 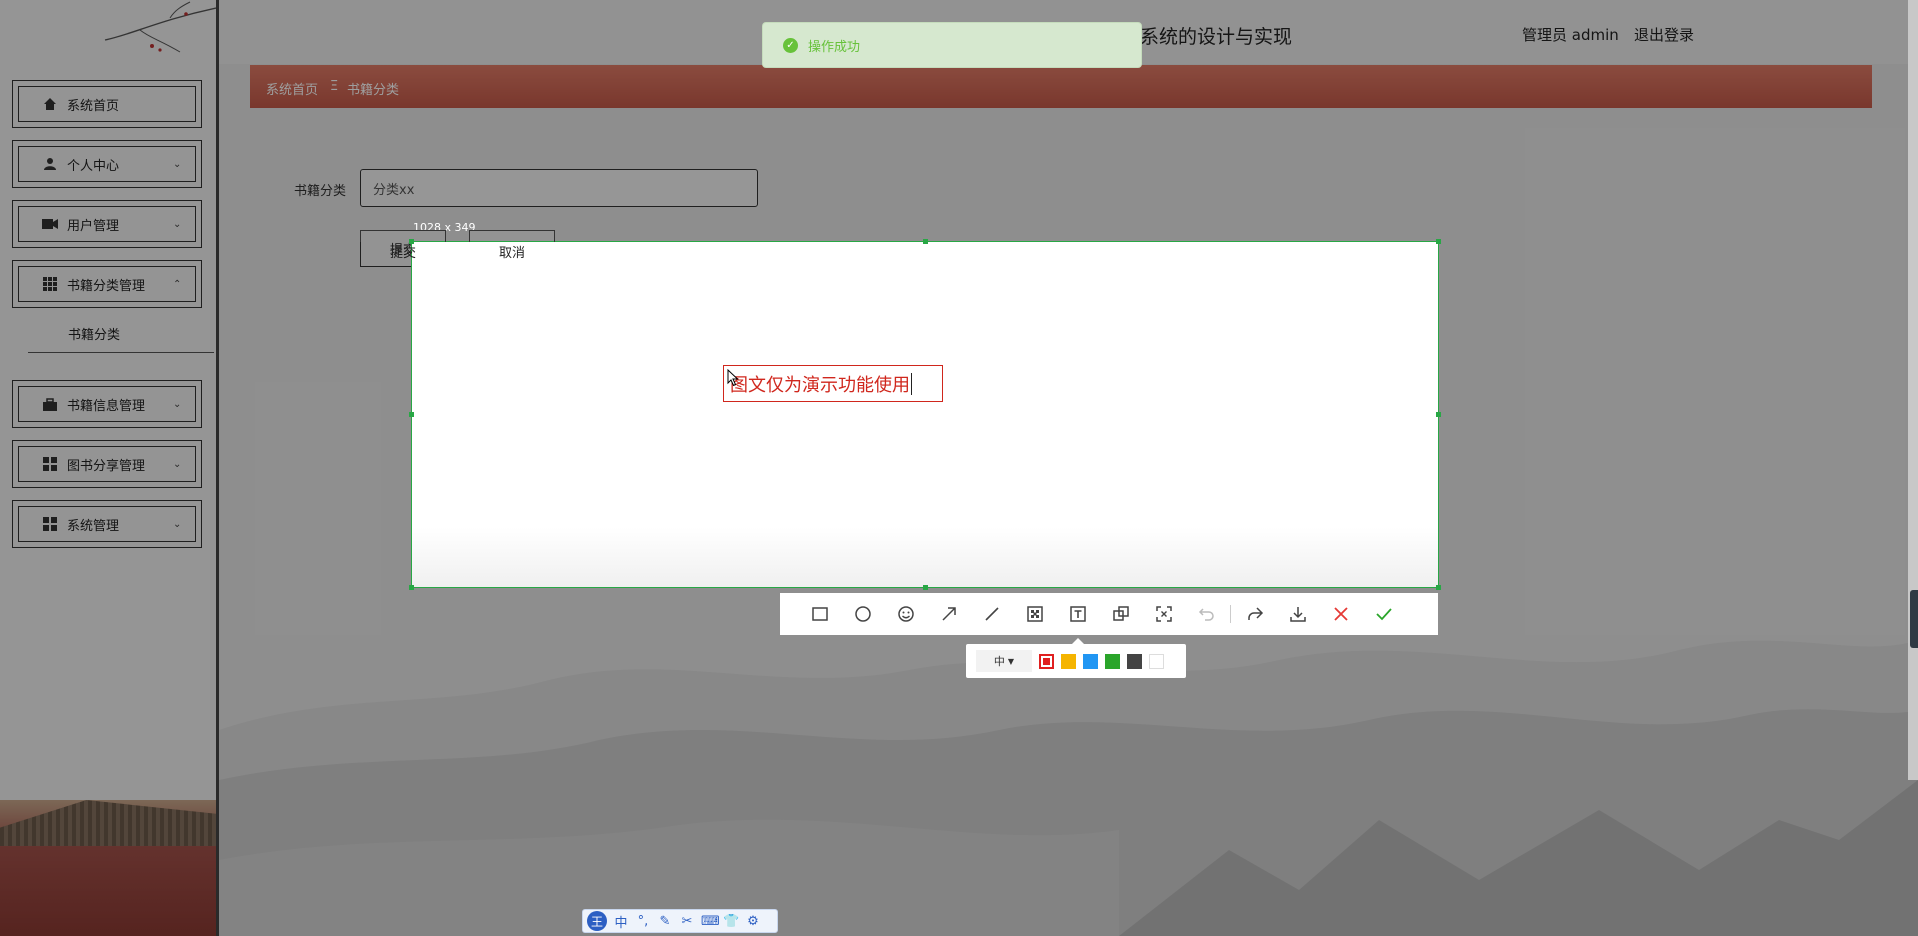 I want to click on pin-icon, so click(x=1120, y=613).